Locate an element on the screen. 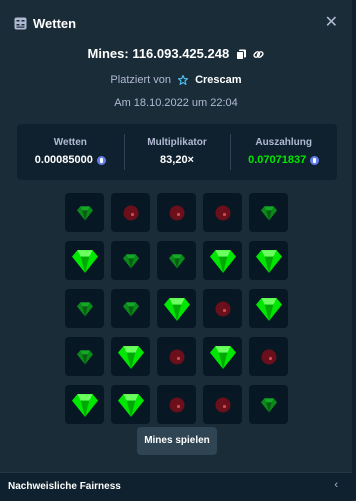 This screenshot has height=501, width=356. stat-value: 83,20× is located at coordinates (177, 160).